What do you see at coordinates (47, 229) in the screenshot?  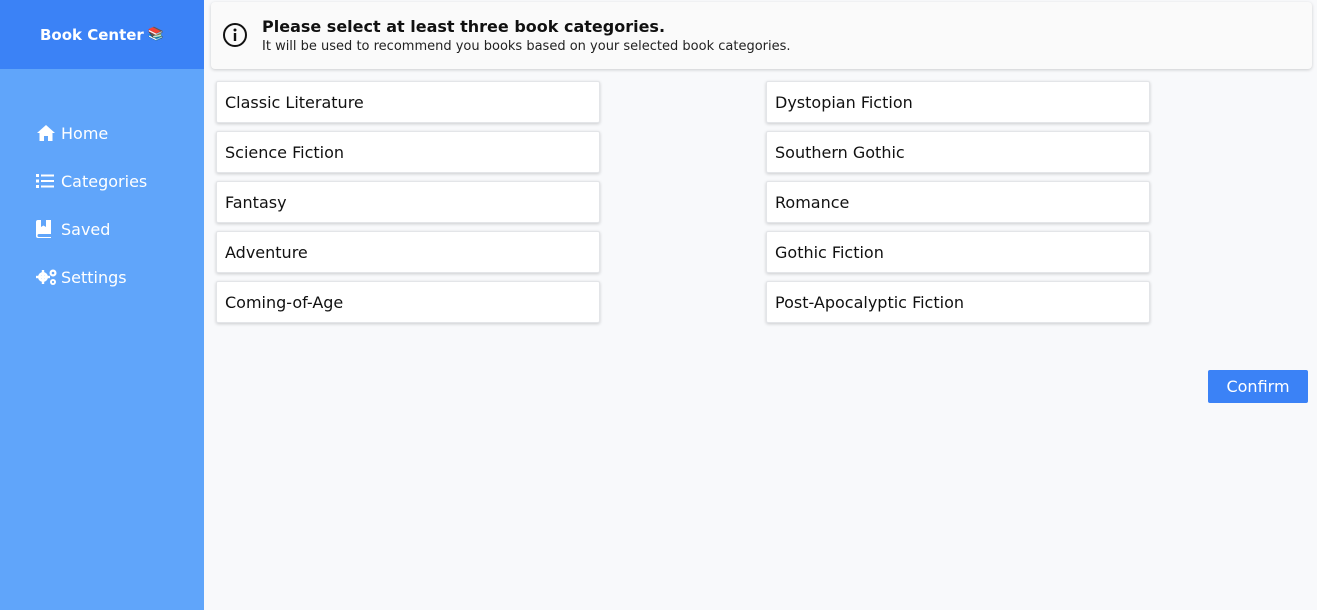 I see `bookmark-book-icon` at bounding box center [47, 229].